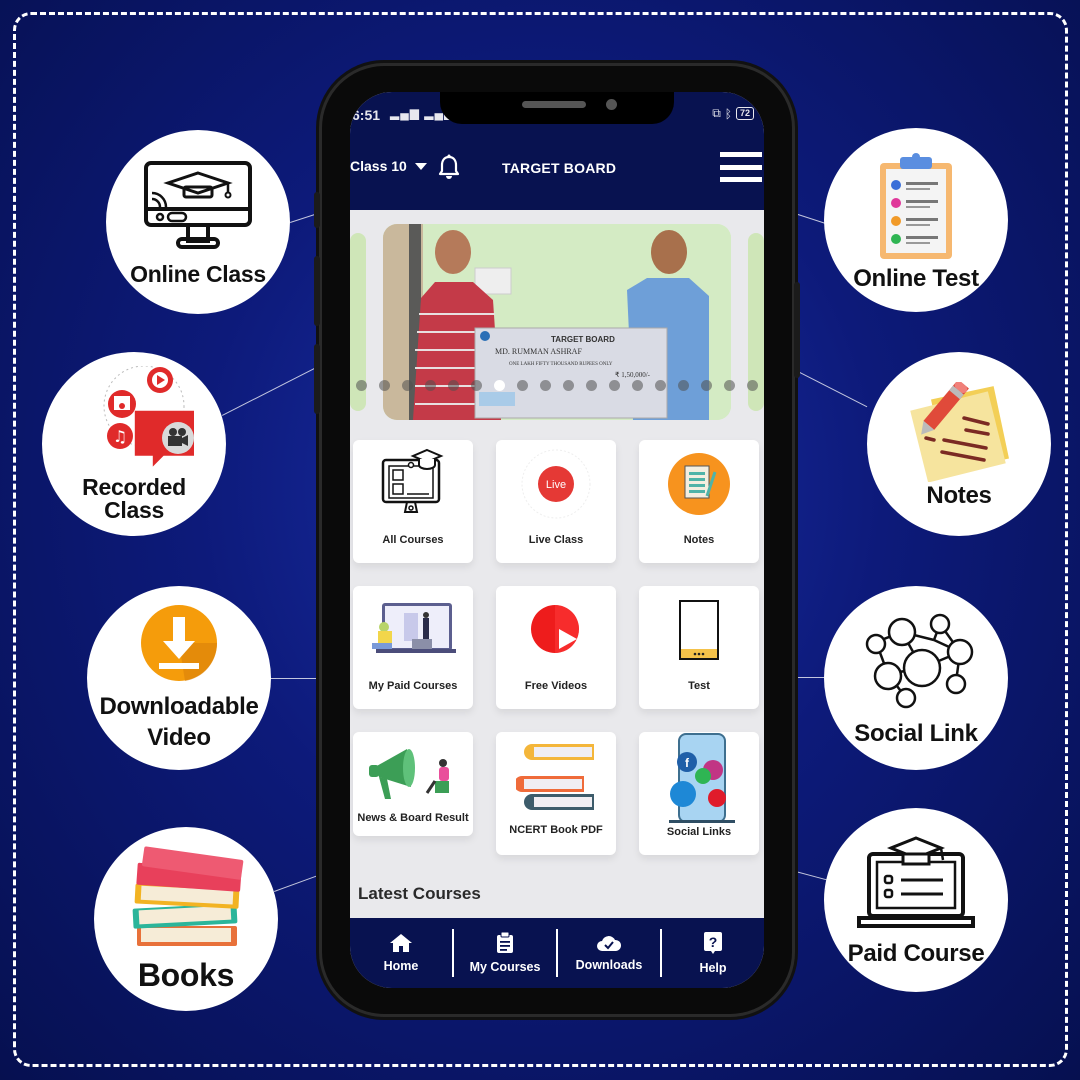  I want to click on nav-label: Downloads, so click(609, 965).